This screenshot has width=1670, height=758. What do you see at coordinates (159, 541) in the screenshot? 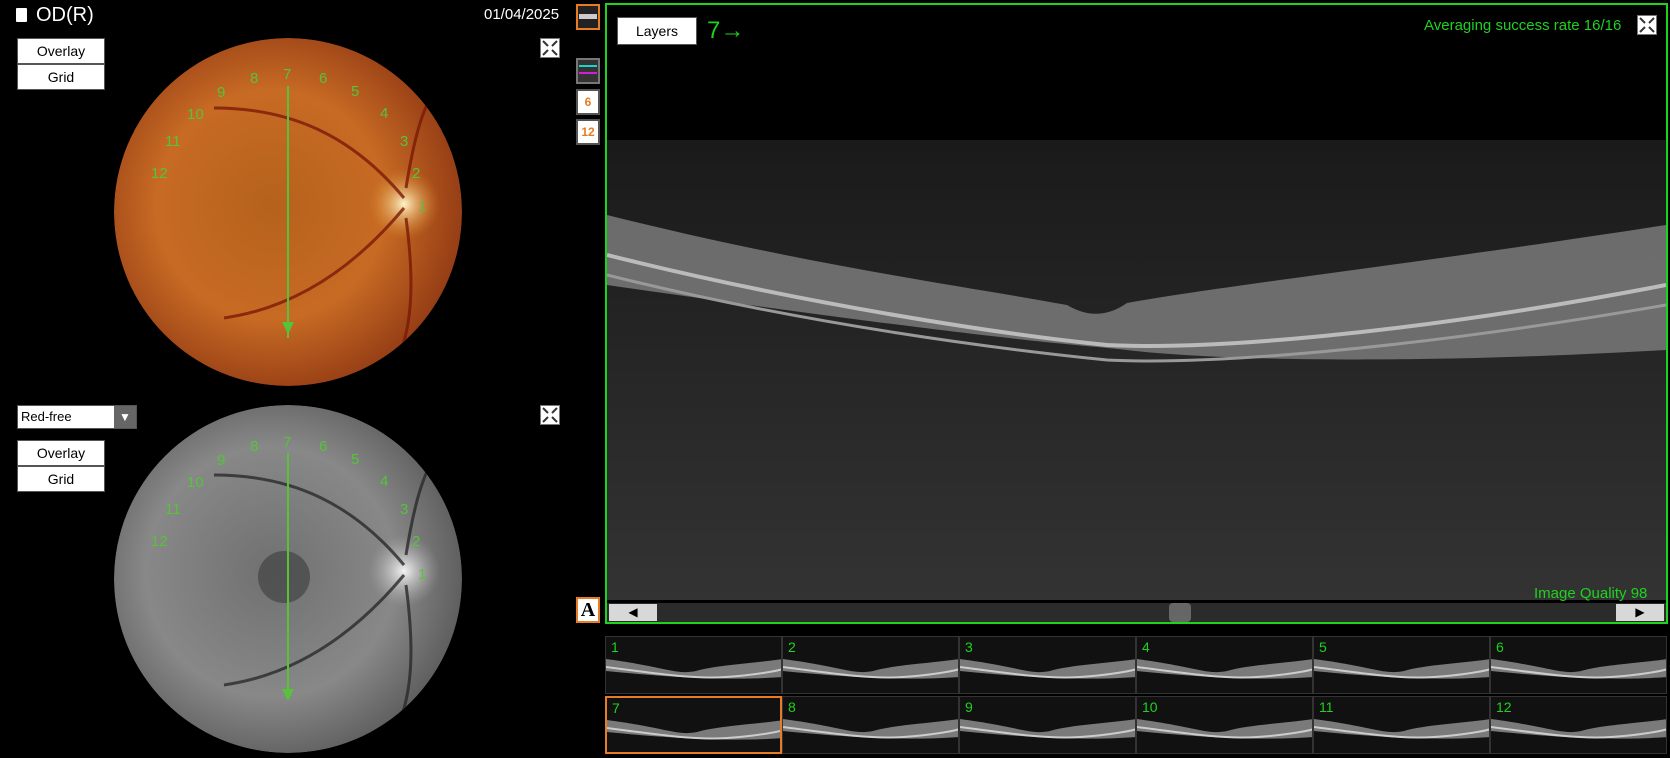
I see `grid-label-12-b: 12` at bounding box center [159, 541].